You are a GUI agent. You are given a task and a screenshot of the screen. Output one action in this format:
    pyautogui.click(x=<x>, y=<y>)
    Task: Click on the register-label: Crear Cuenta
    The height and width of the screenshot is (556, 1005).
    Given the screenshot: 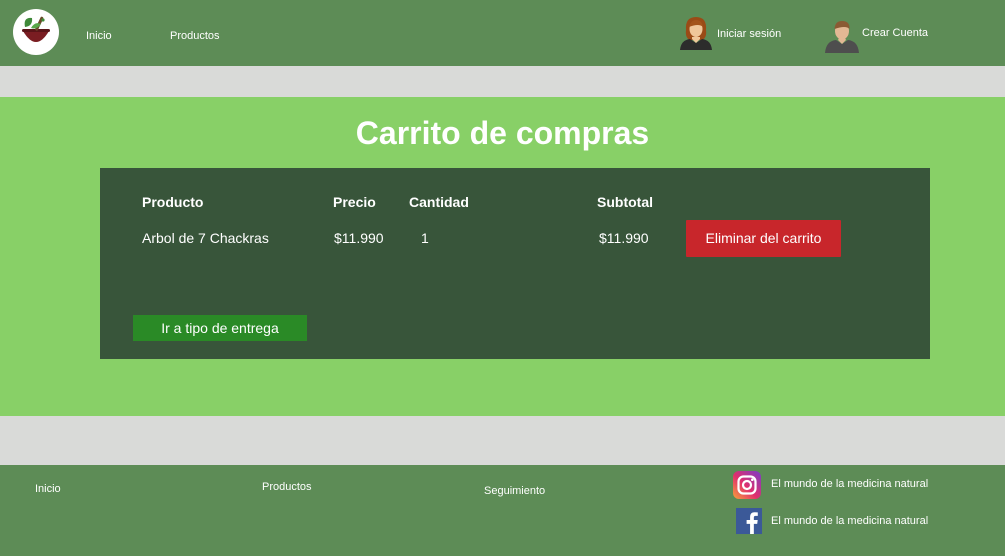 What is the action you would take?
    pyautogui.click(x=895, y=33)
    